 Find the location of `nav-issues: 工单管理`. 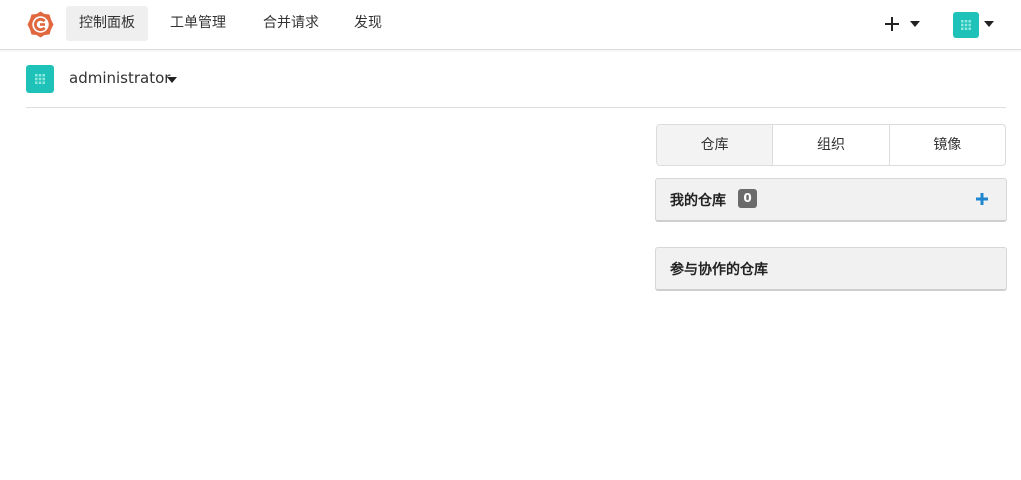

nav-issues: 工单管理 is located at coordinates (198, 23).